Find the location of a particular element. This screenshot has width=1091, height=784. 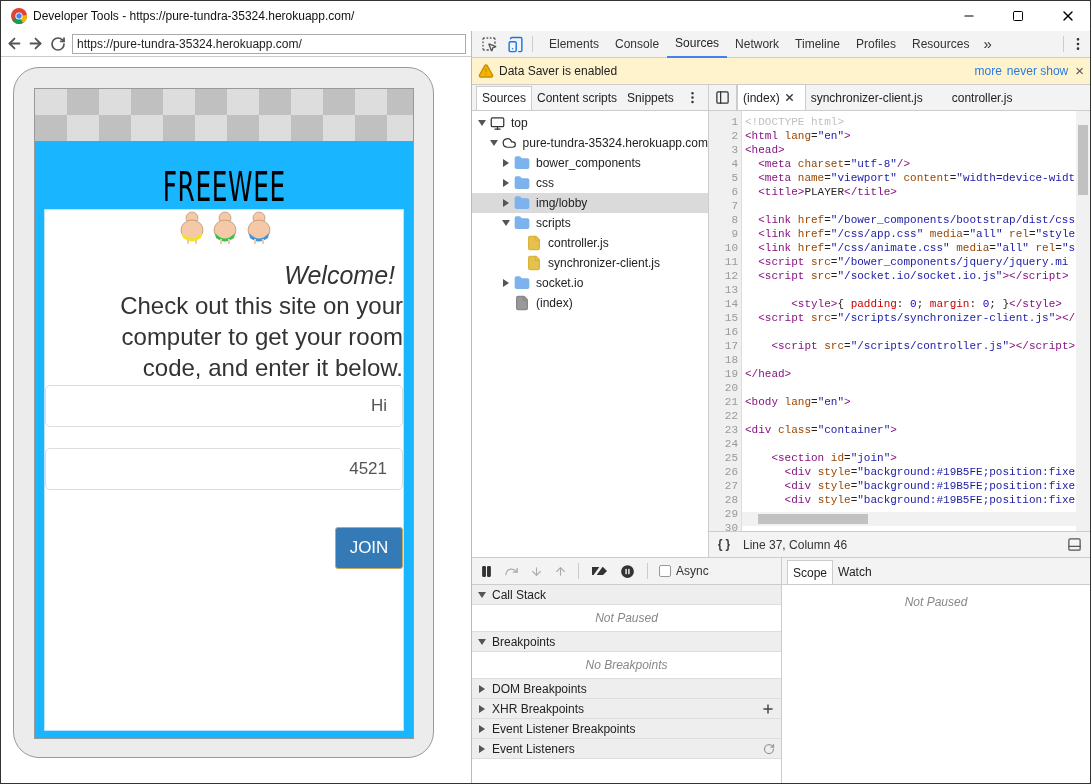

tree-item-label: pure-tundra-35324.herokuapp.com is located at coordinates (615, 143).